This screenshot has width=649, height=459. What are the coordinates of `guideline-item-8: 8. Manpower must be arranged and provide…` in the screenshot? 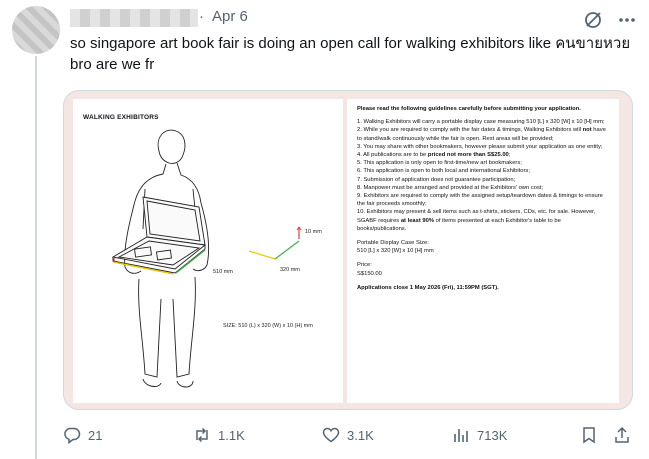 It's located at (450, 187).